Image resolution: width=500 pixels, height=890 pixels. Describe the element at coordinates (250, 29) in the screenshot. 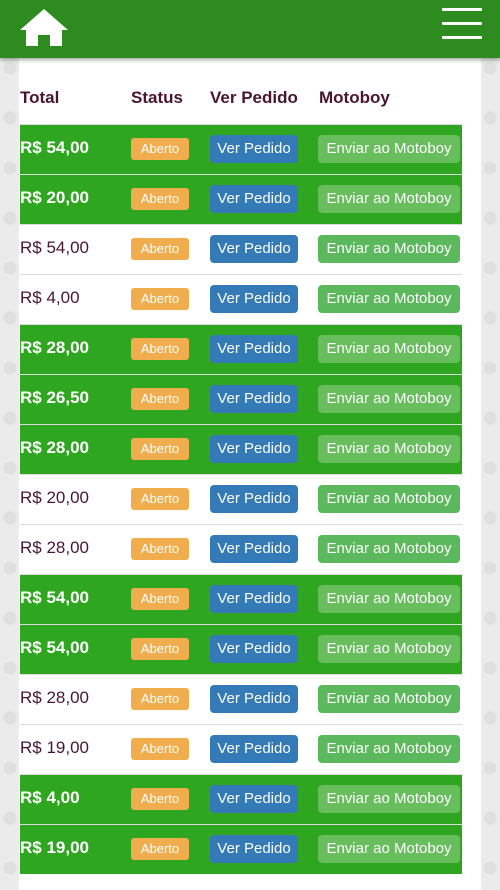

I see `top-app-bar` at that location.